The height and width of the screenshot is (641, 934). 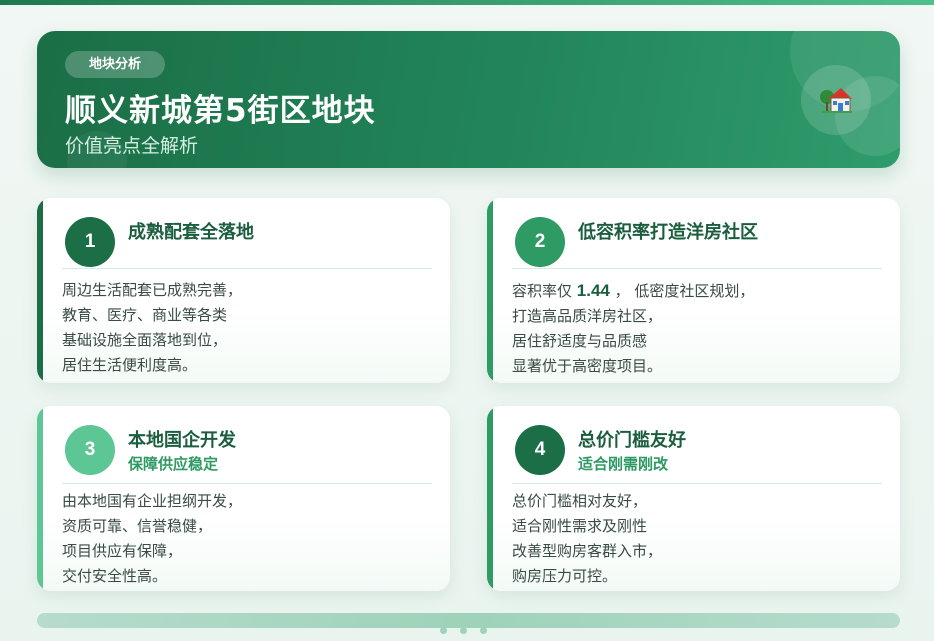 What do you see at coordinates (152, 290) in the screenshot?
I see `card-line: 周边生活配套已成熟完善，` at bounding box center [152, 290].